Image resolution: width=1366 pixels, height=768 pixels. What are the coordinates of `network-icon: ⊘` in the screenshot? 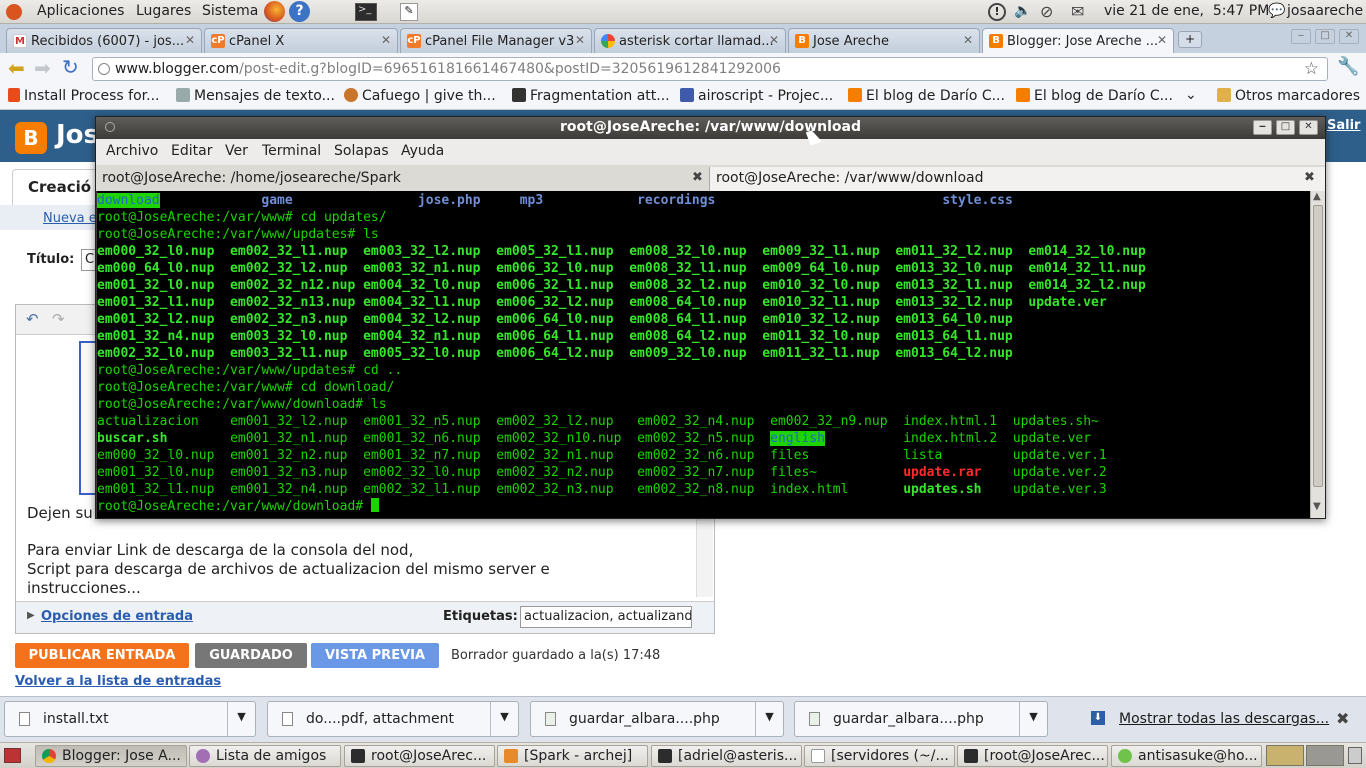 It's located at (1046, 11).